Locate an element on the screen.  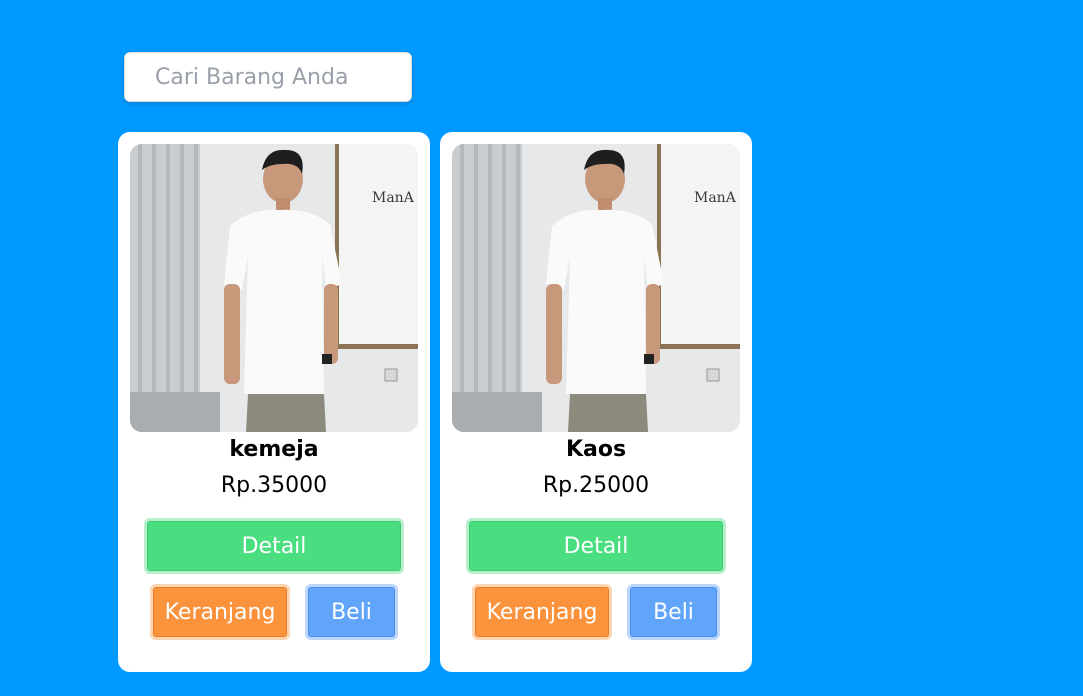
product-name: kemeja is located at coordinates (274, 449).